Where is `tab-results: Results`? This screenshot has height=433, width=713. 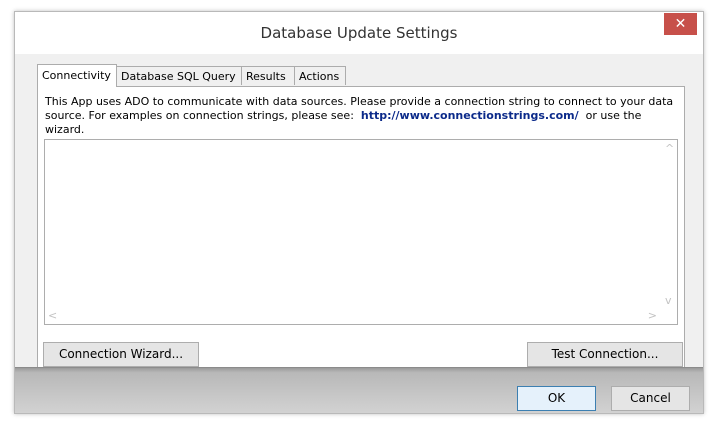 tab-results: Results is located at coordinates (268, 75).